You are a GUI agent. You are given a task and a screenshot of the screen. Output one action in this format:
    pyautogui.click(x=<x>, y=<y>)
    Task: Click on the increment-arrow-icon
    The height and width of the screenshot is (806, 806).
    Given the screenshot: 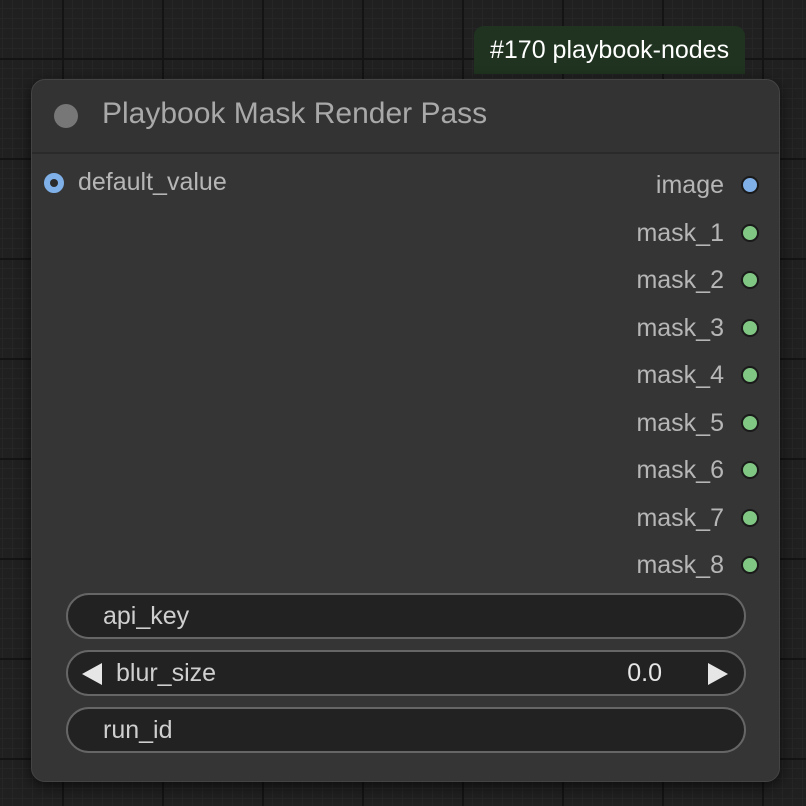 What is the action you would take?
    pyautogui.click(x=718, y=674)
    